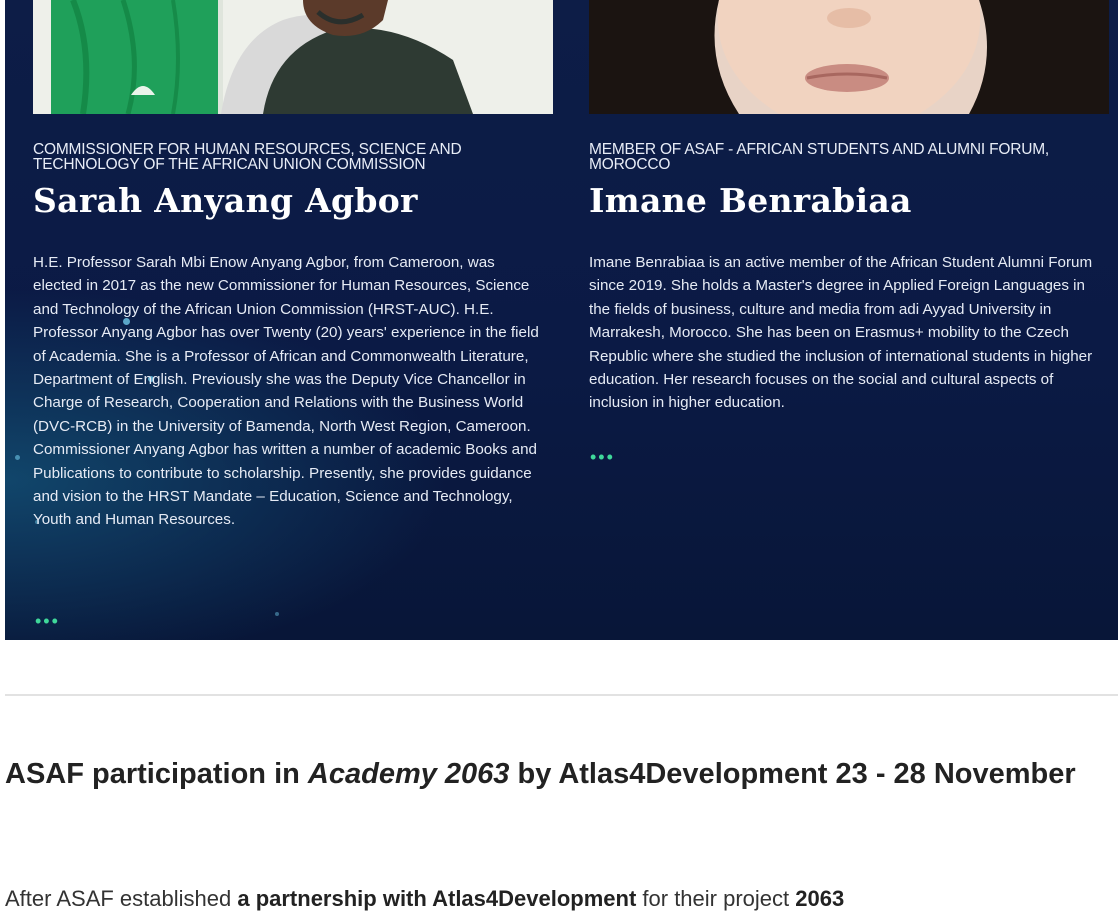 The height and width of the screenshot is (914, 1118). Describe the element at coordinates (716, 898) in the screenshot. I see `paragraph-text: for their project` at that location.